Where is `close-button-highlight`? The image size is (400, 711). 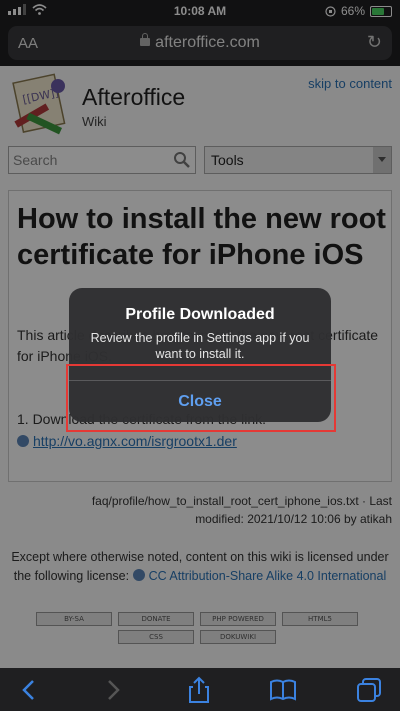 close-button-highlight is located at coordinates (201, 398).